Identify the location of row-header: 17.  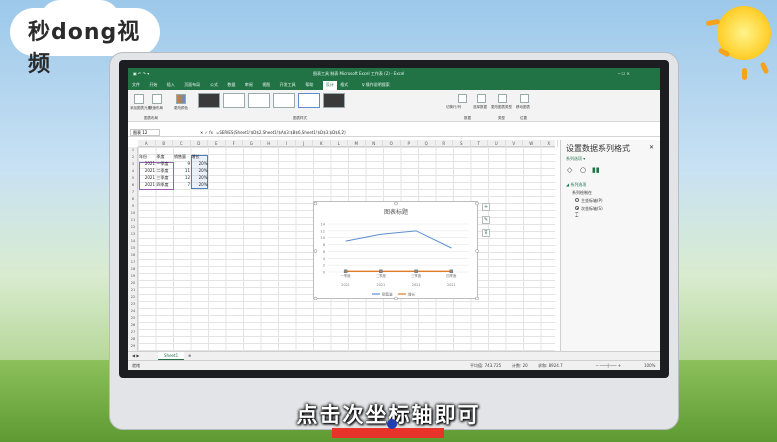
(133, 262).